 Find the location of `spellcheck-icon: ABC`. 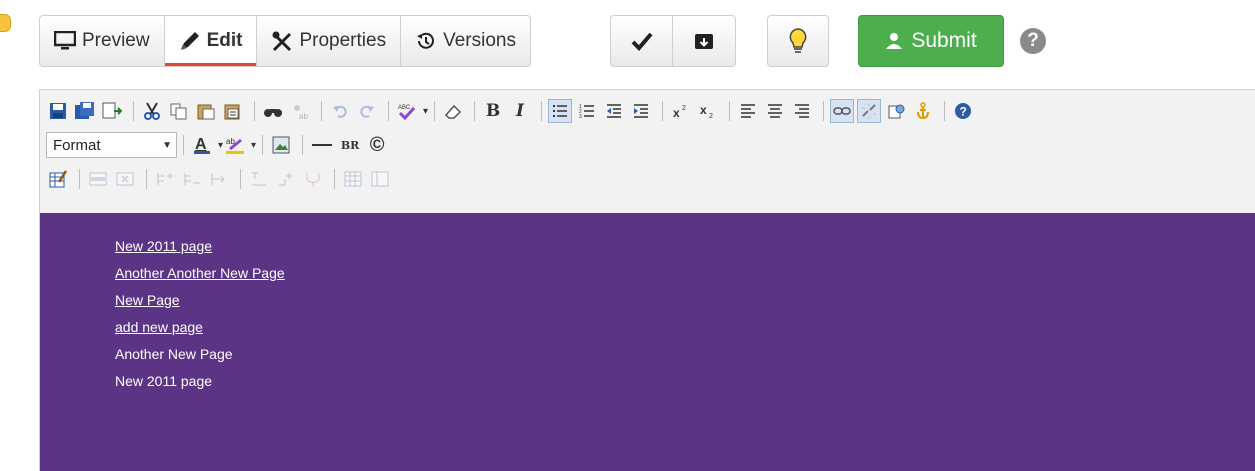

spellcheck-icon: ABC is located at coordinates (407, 111).